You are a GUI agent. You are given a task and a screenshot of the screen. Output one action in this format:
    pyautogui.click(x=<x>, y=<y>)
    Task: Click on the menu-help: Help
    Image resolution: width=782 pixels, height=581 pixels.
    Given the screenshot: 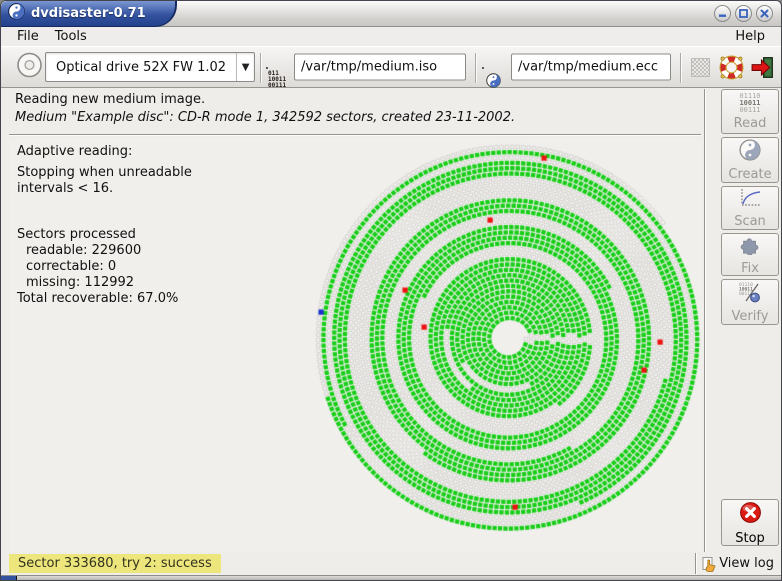 What is the action you would take?
    pyautogui.click(x=750, y=36)
    